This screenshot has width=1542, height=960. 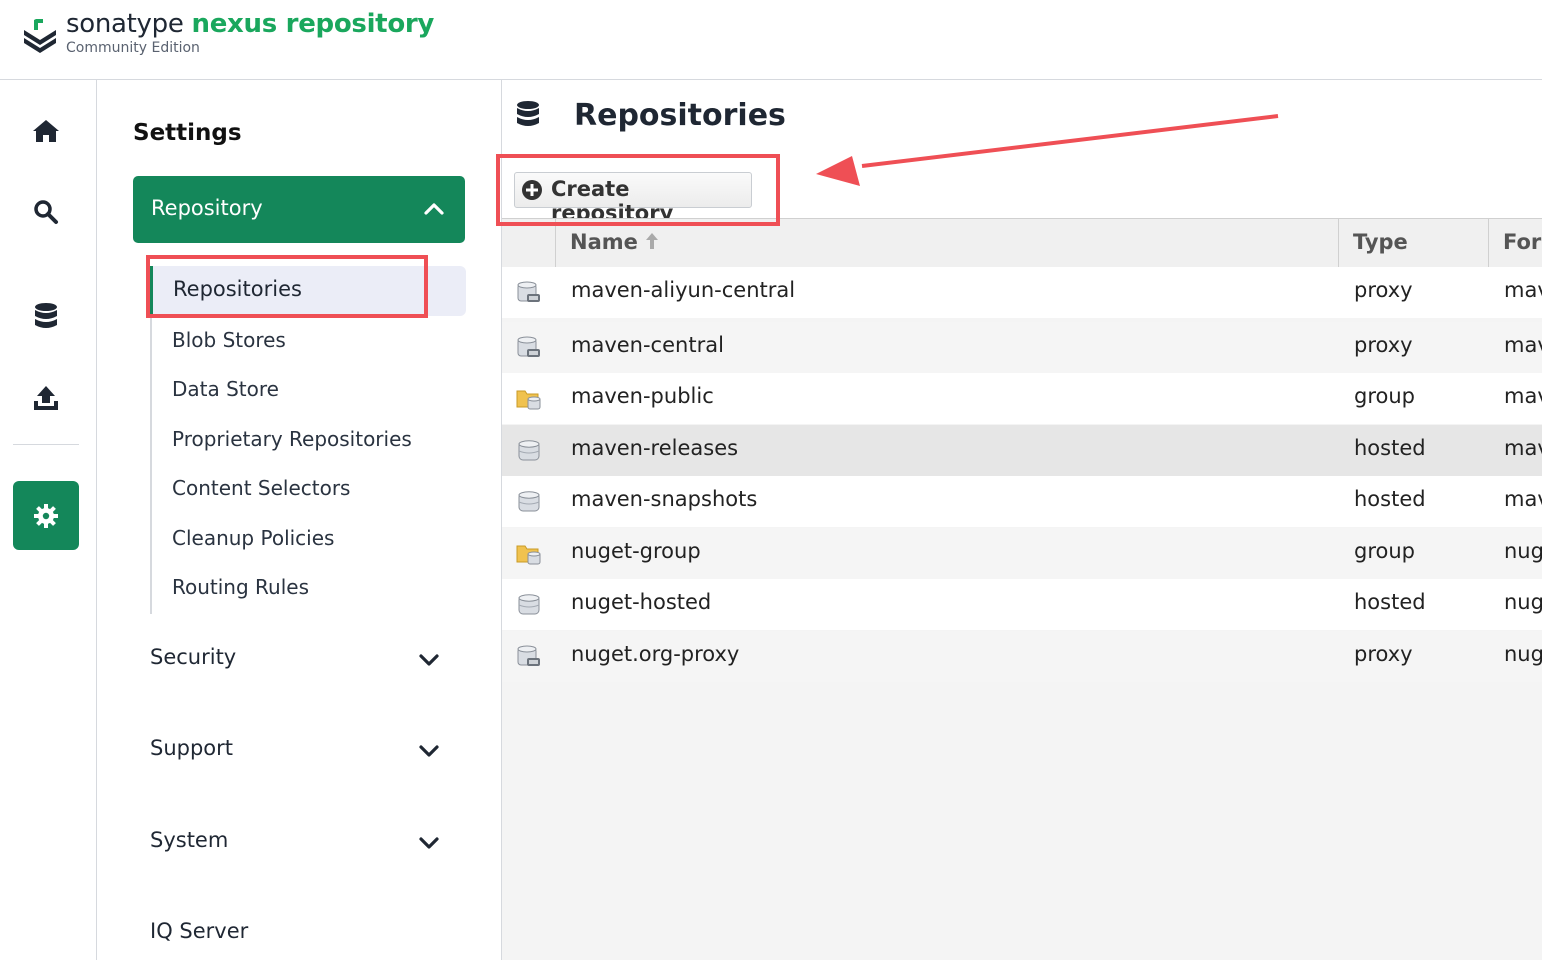 I want to click on home-icon, so click(x=46, y=131).